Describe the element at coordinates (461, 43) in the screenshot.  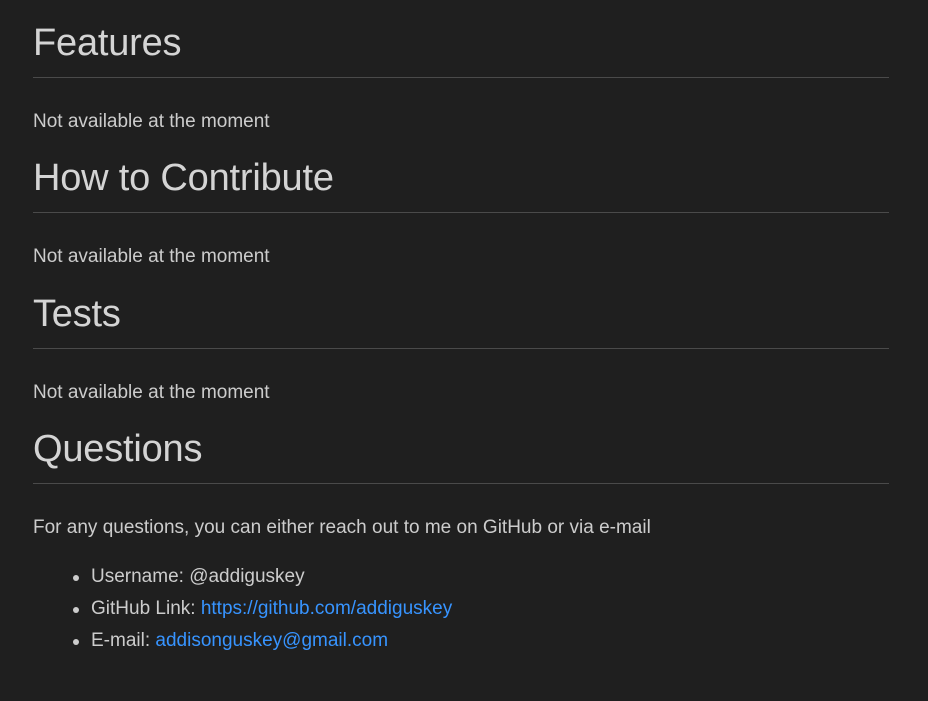
I see `section-features: Features` at that location.